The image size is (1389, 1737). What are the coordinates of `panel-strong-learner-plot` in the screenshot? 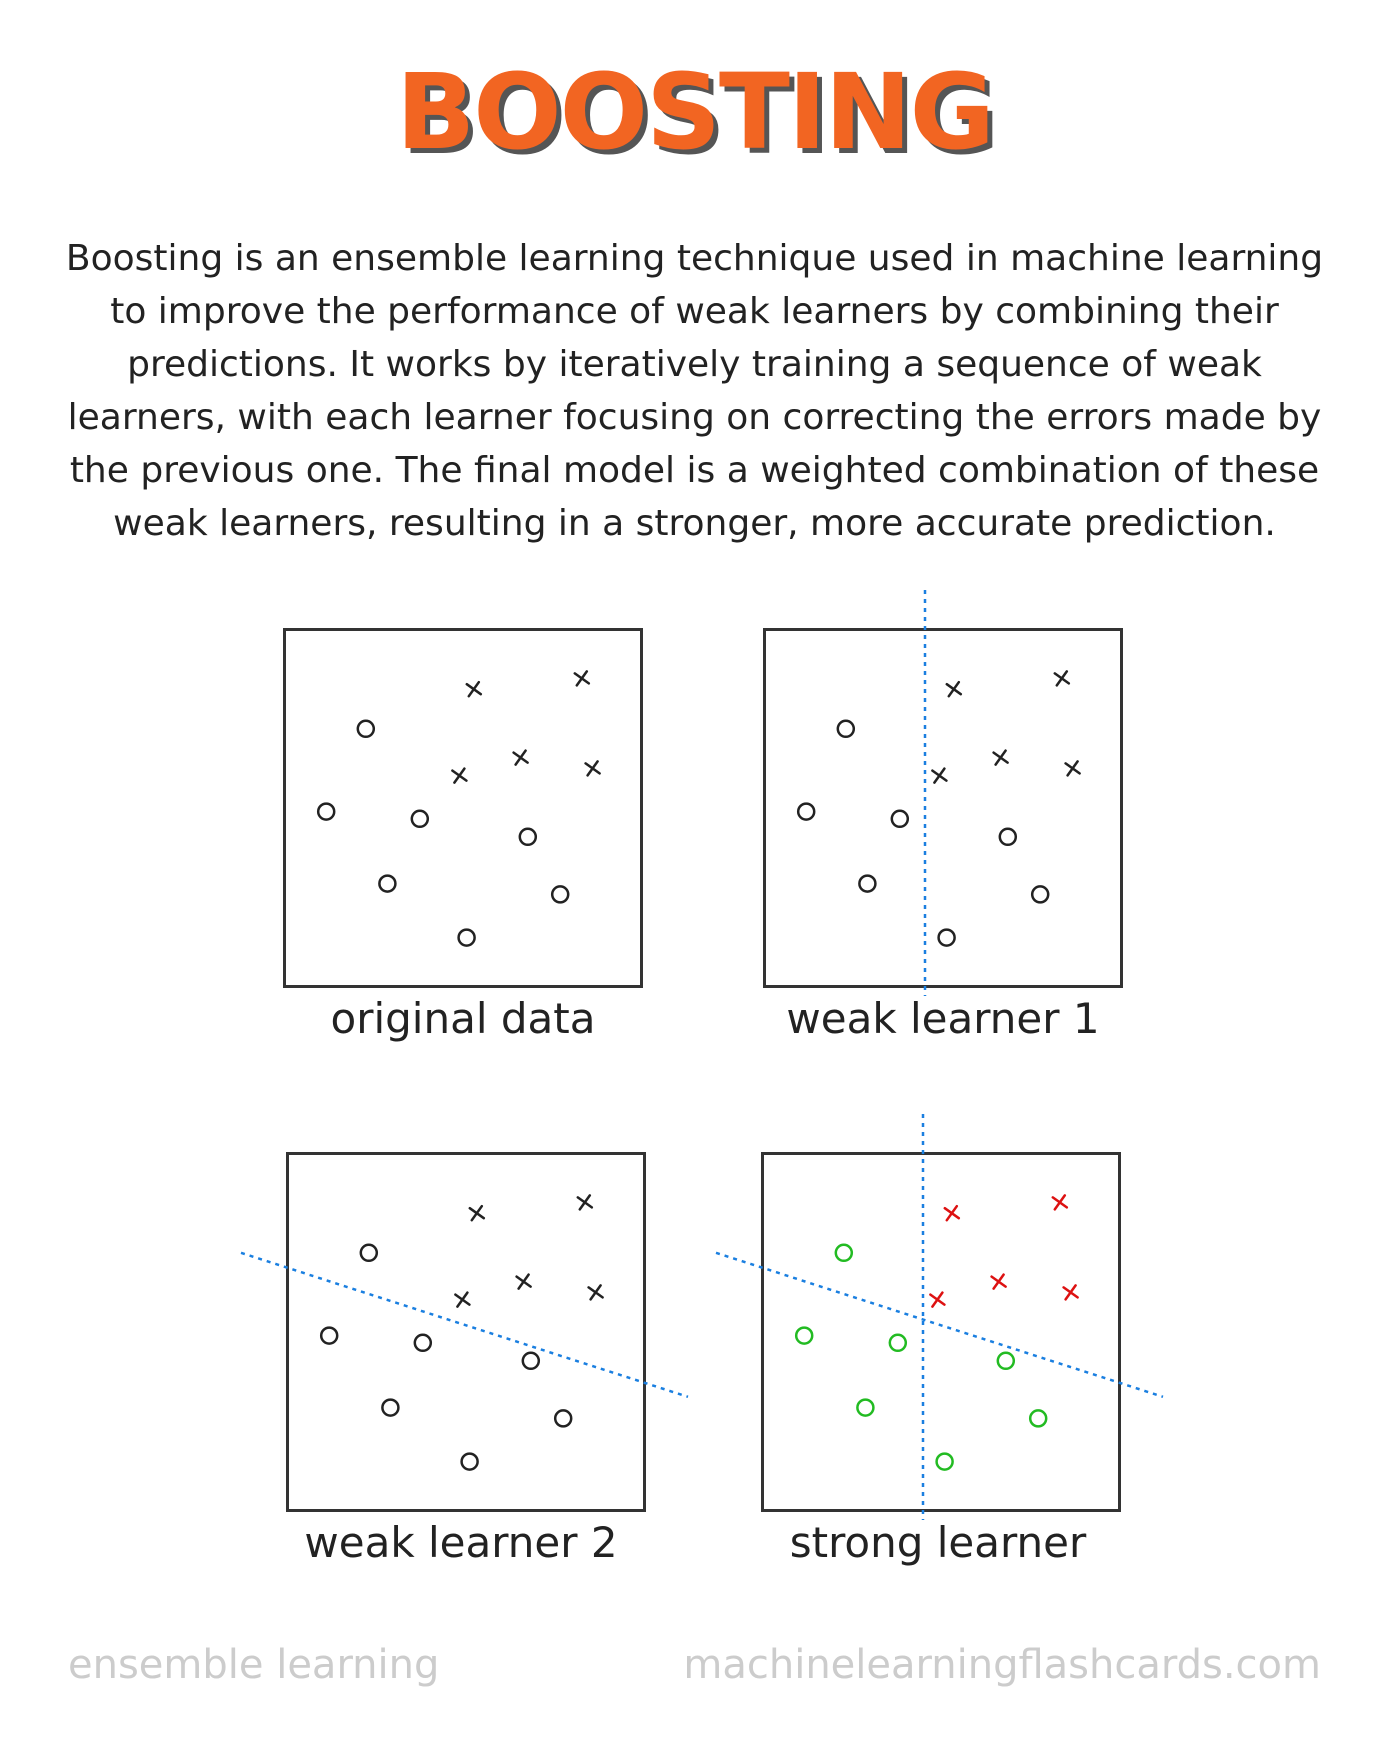 It's located at (939, 1317).